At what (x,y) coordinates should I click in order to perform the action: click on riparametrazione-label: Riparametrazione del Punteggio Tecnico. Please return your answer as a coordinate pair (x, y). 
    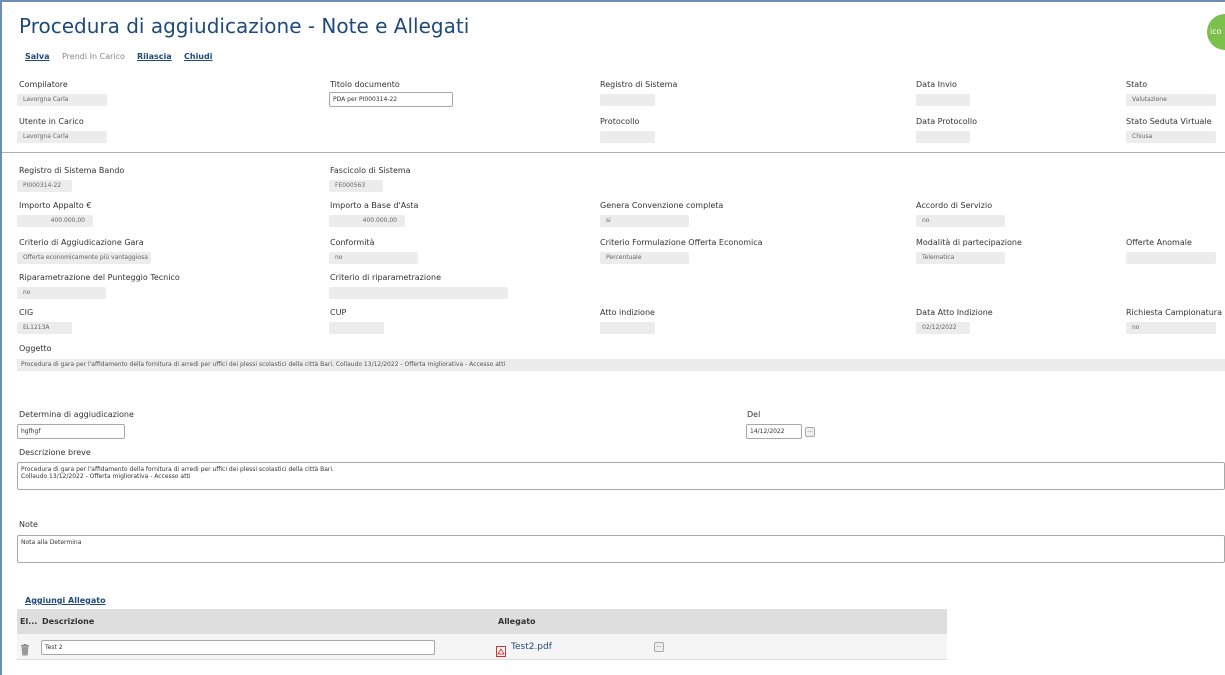
    Looking at the image, I should click on (99, 277).